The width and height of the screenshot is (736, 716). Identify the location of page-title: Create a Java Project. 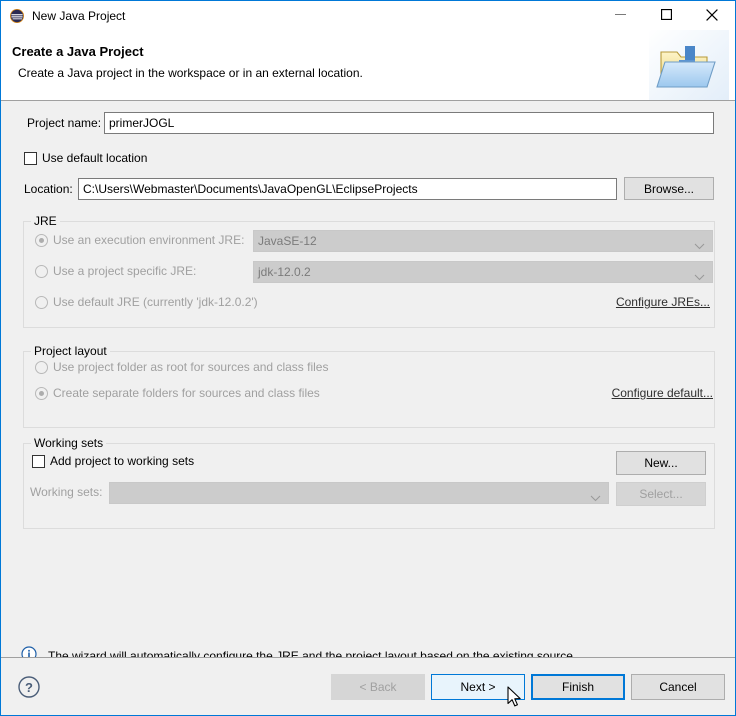
(78, 51).